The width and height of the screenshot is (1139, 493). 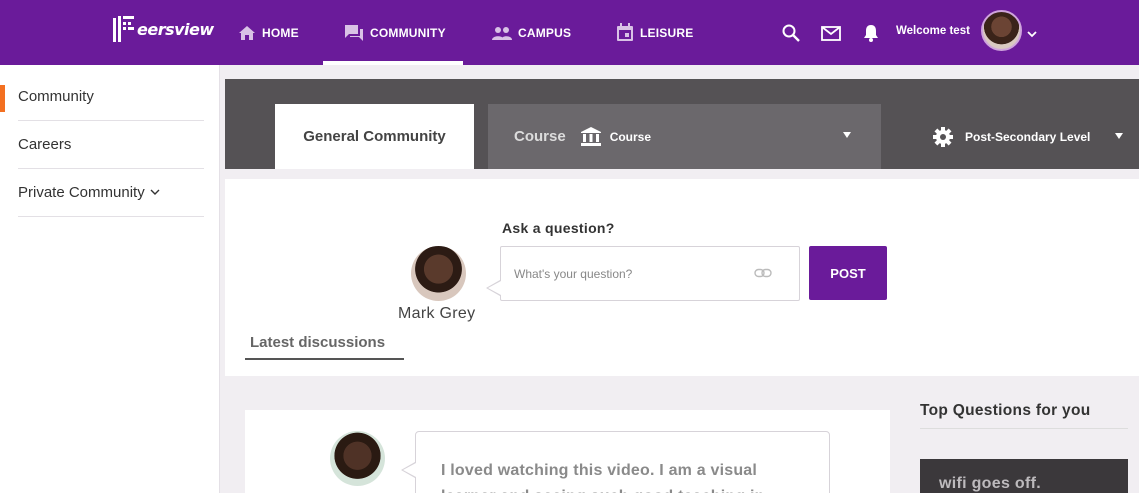 I want to click on brand-name: eersview, so click(x=175, y=29).